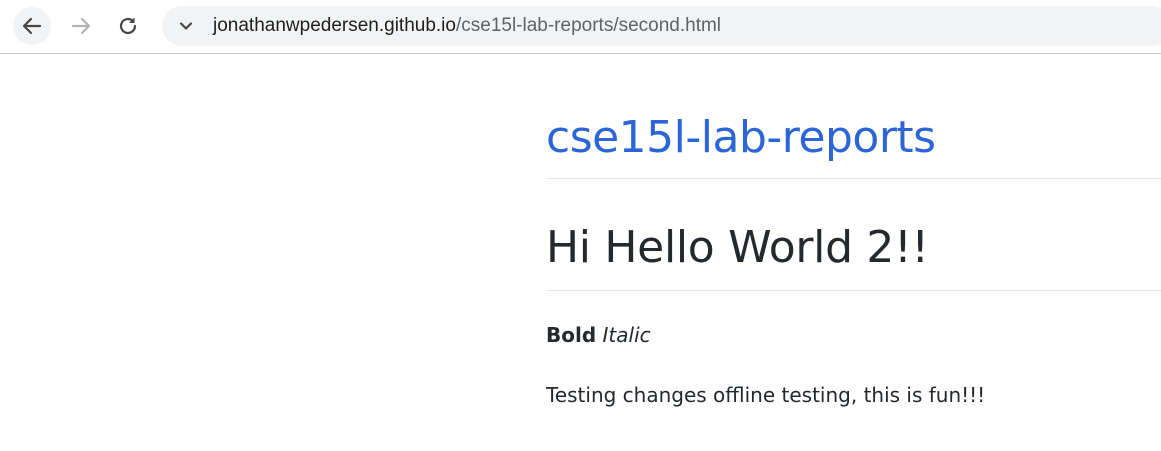 The width and height of the screenshot is (1161, 451). What do you see at coordinates (588, 25) in the screenshot?
I see `url-path: /cse15l-lab-reports/second.html` at bounding box center [588, 25].